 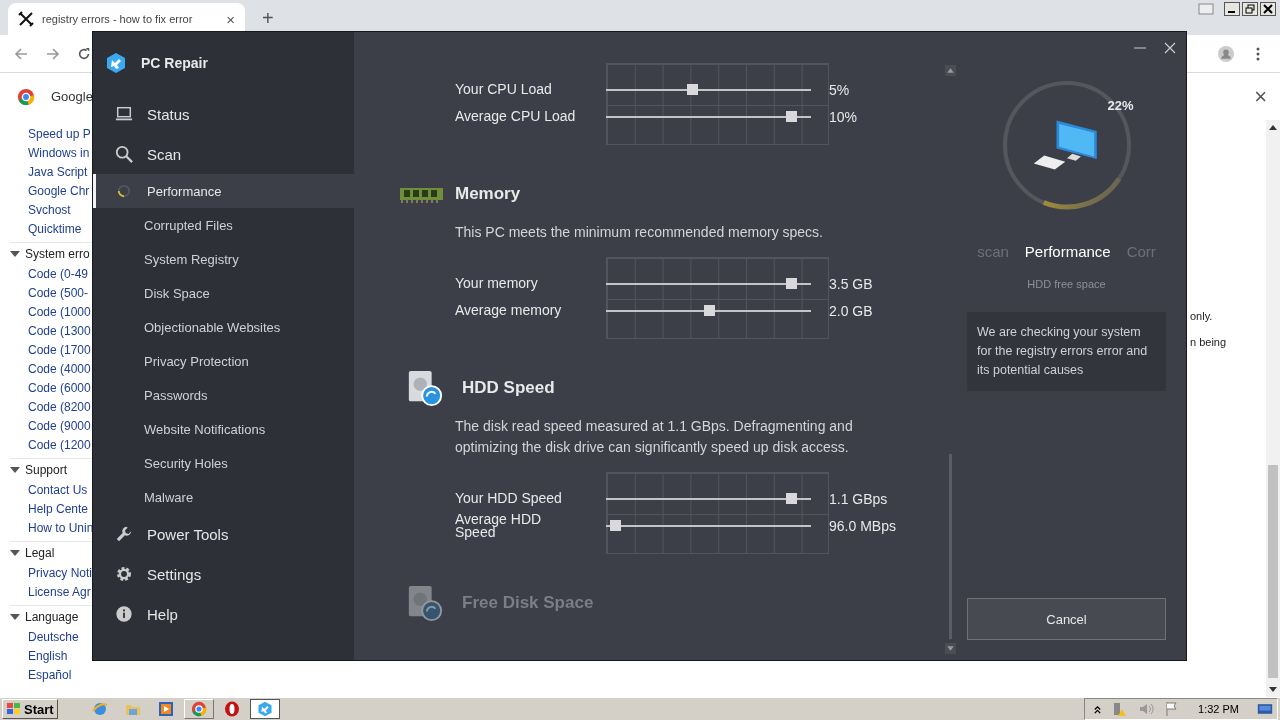 I want to click on page-link: Quicktime, so click(x=55, y=228).